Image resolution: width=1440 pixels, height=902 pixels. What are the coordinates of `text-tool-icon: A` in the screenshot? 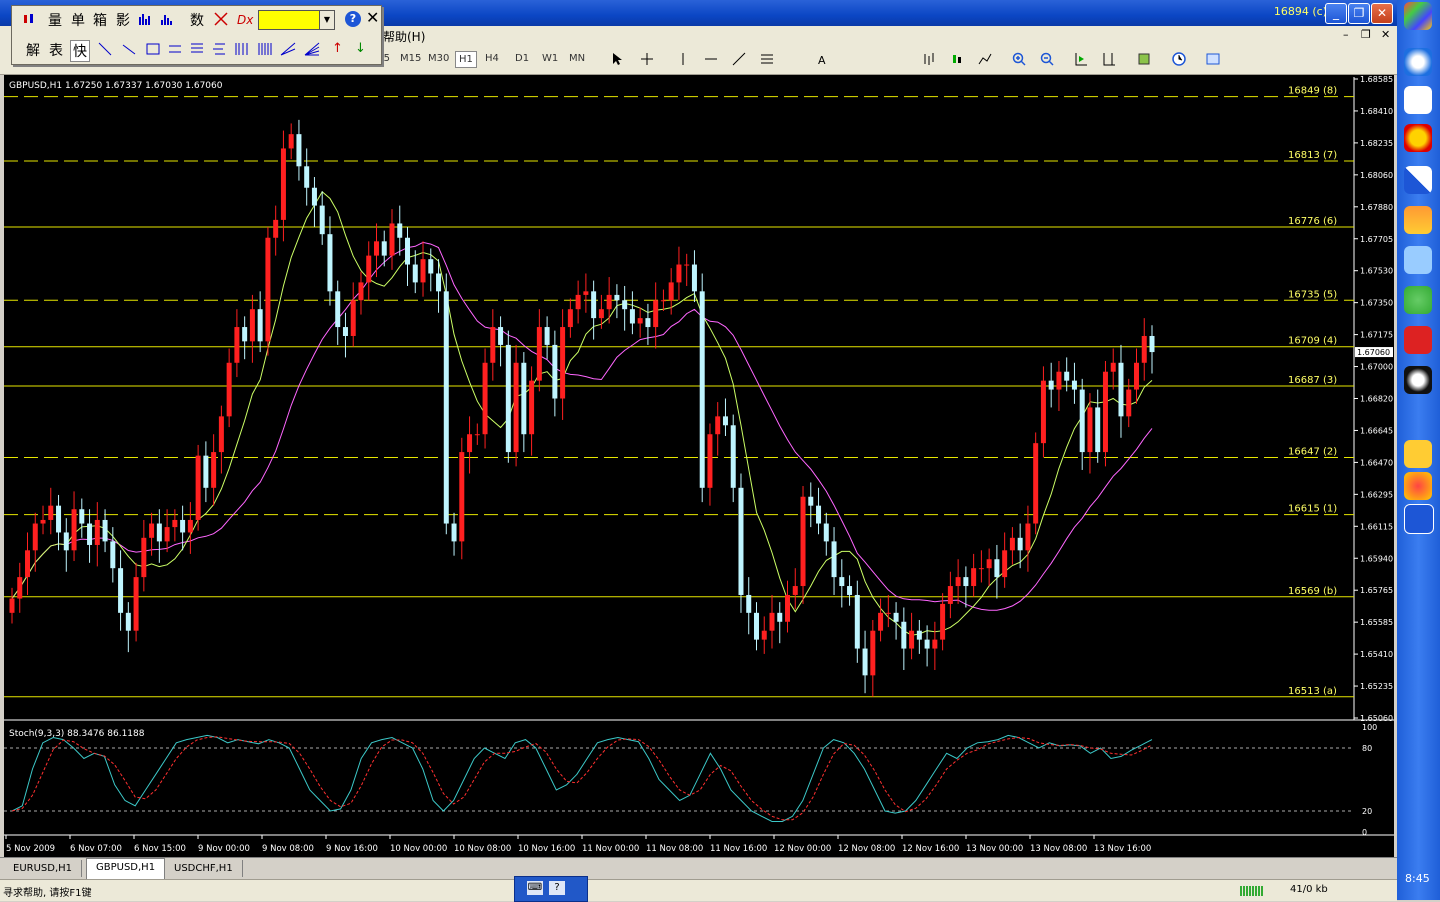 It's located at (822, 60).